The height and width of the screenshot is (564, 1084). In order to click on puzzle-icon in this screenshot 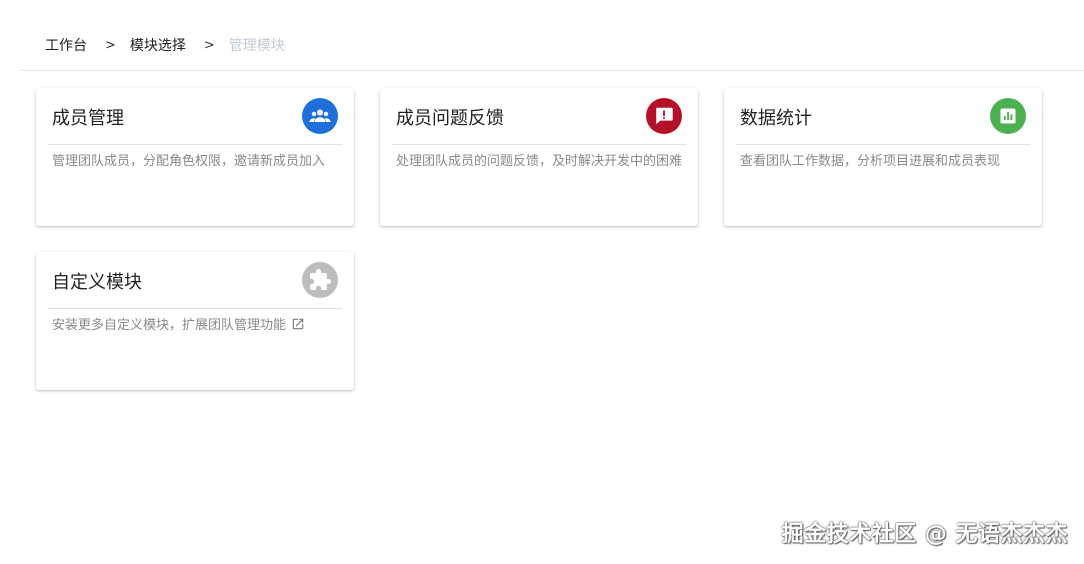, I will do `click(320, 280)`.